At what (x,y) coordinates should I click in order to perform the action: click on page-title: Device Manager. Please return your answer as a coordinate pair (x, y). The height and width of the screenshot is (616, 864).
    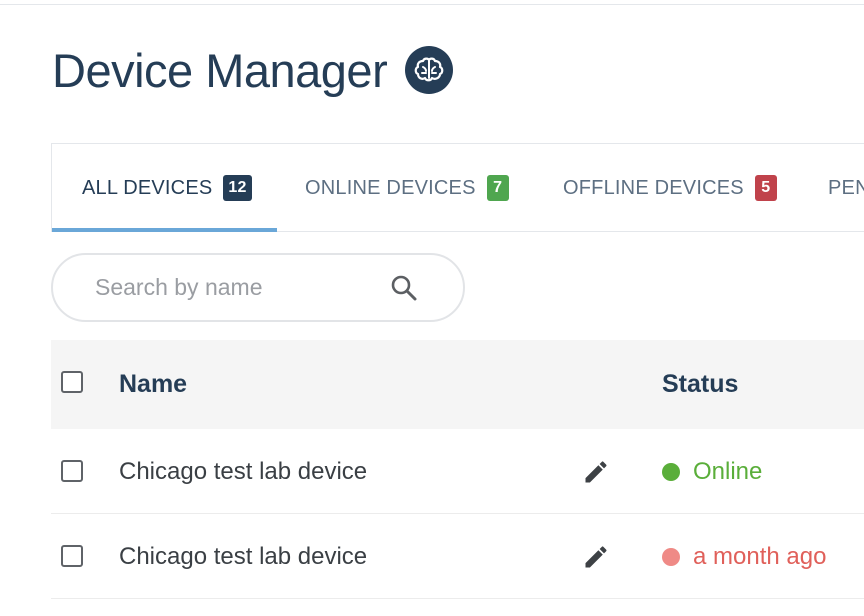
    Looking at the image, I should click on (220, 70).